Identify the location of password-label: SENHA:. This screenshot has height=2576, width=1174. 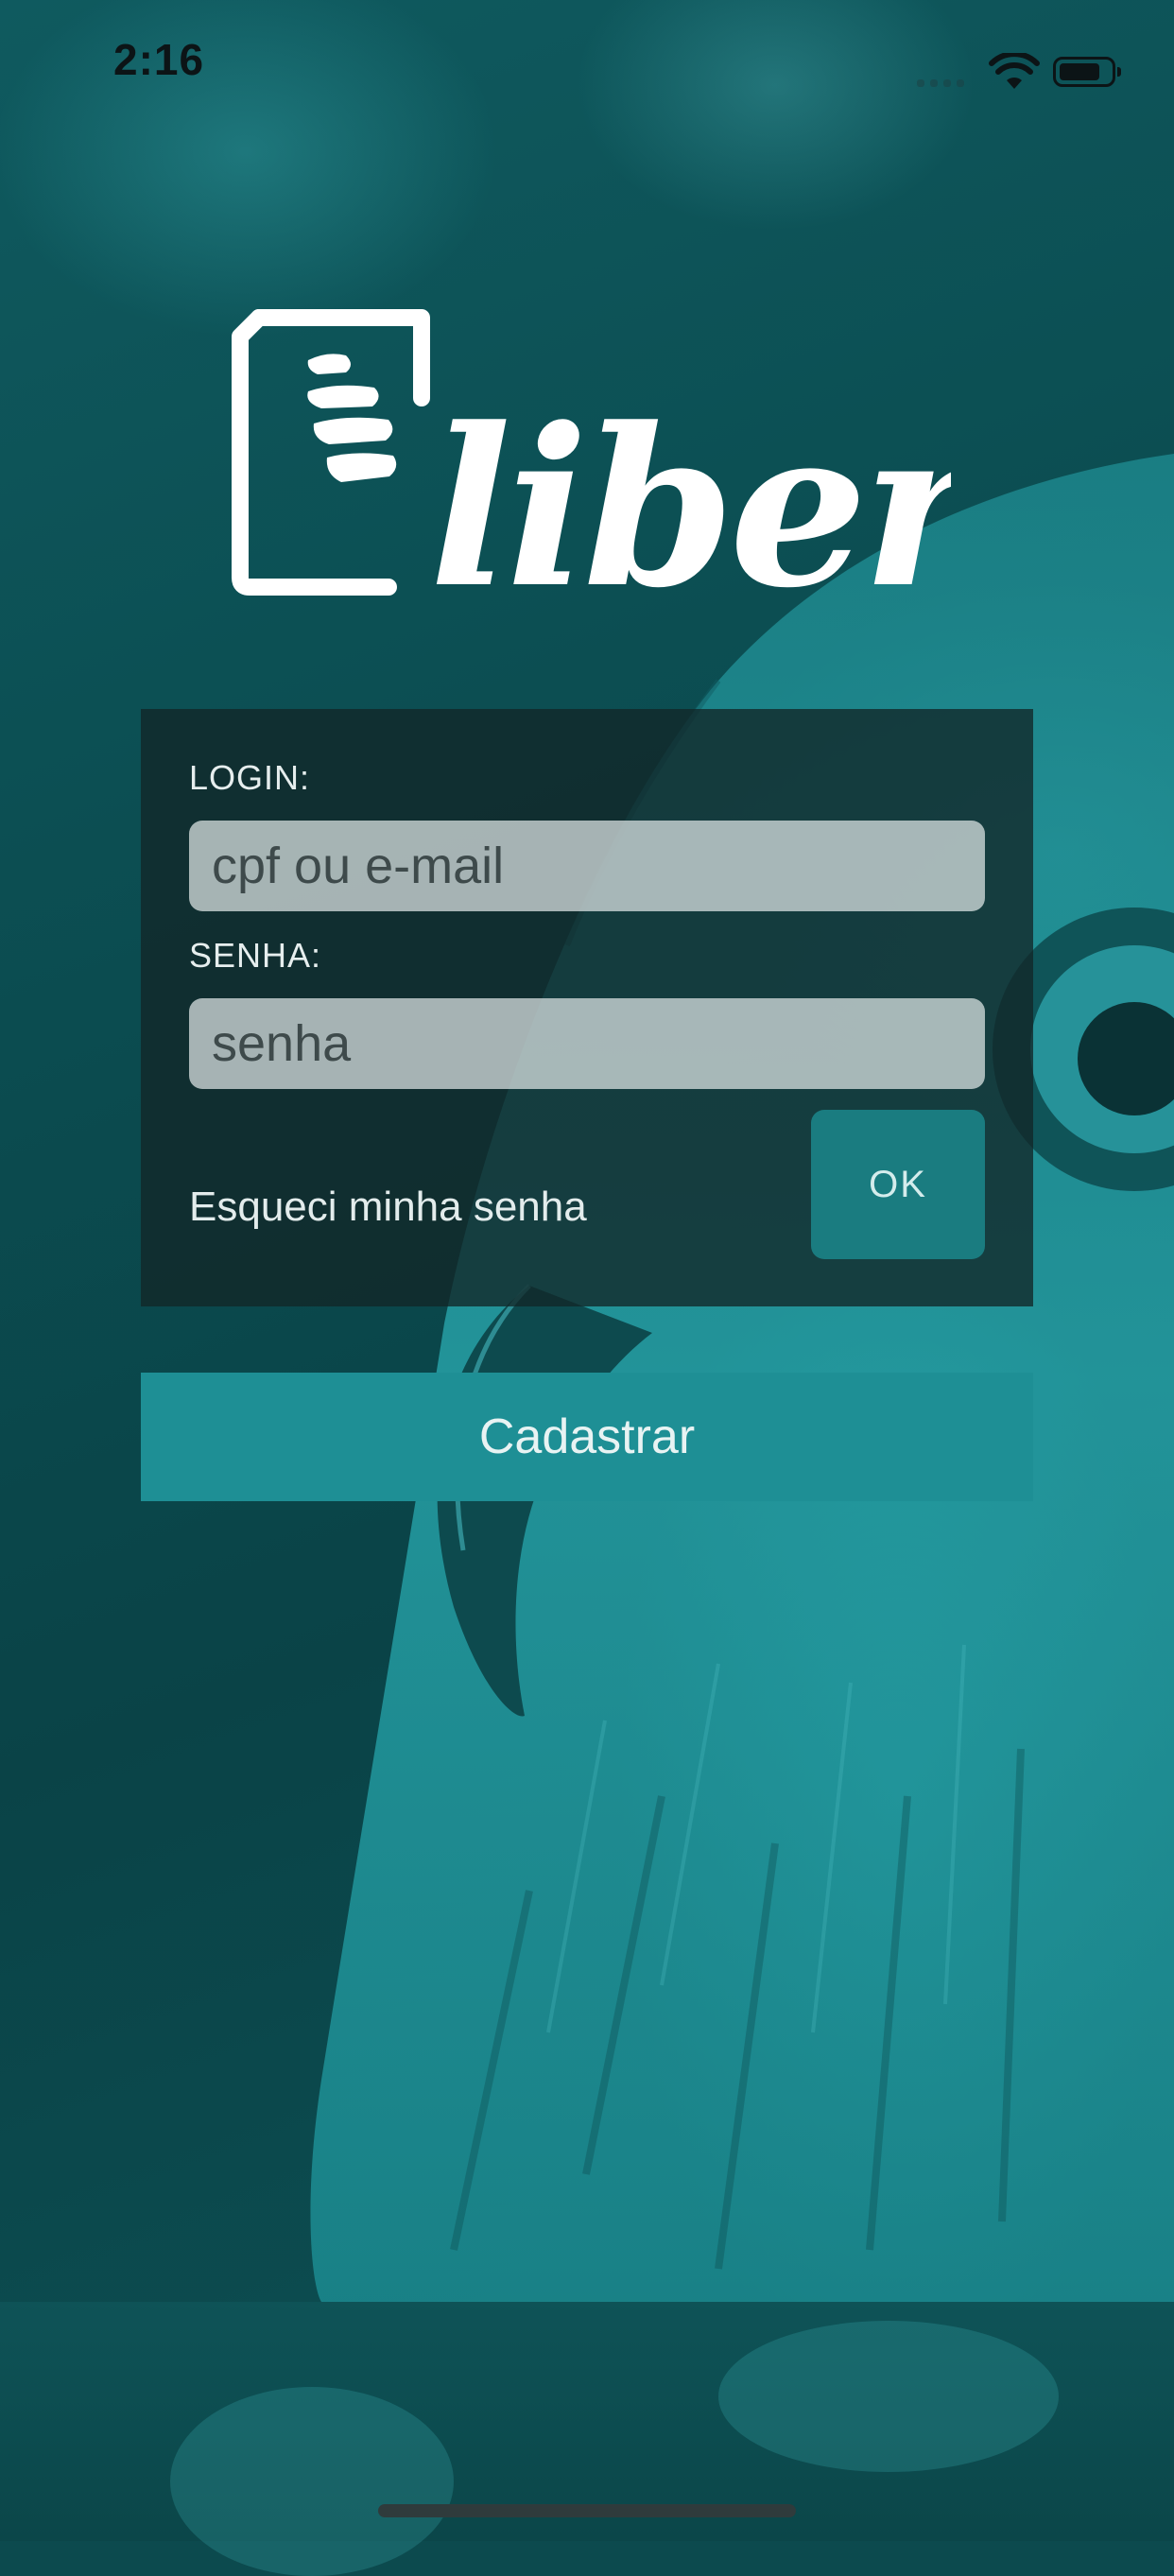
(255, 956).